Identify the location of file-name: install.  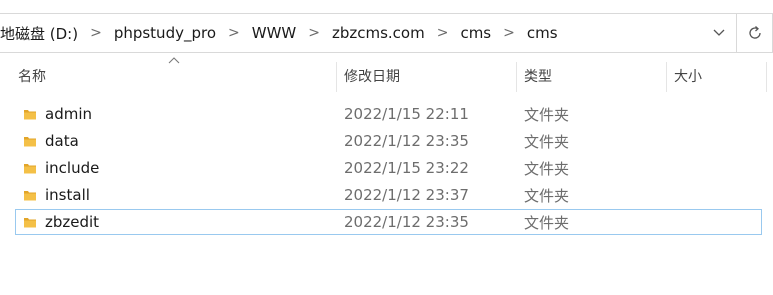
(67, 195).